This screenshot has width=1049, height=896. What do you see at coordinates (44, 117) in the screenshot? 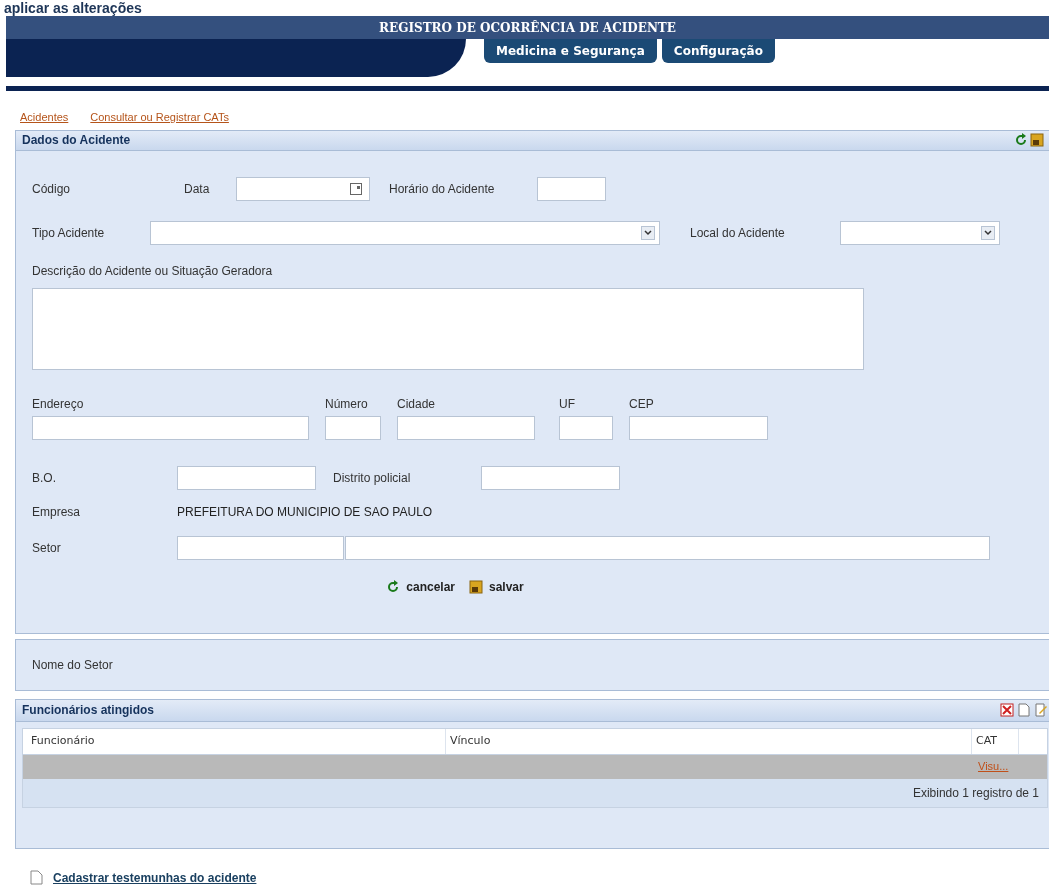
I see `nav-link: Acidentes` at bounding box center [44, 117].